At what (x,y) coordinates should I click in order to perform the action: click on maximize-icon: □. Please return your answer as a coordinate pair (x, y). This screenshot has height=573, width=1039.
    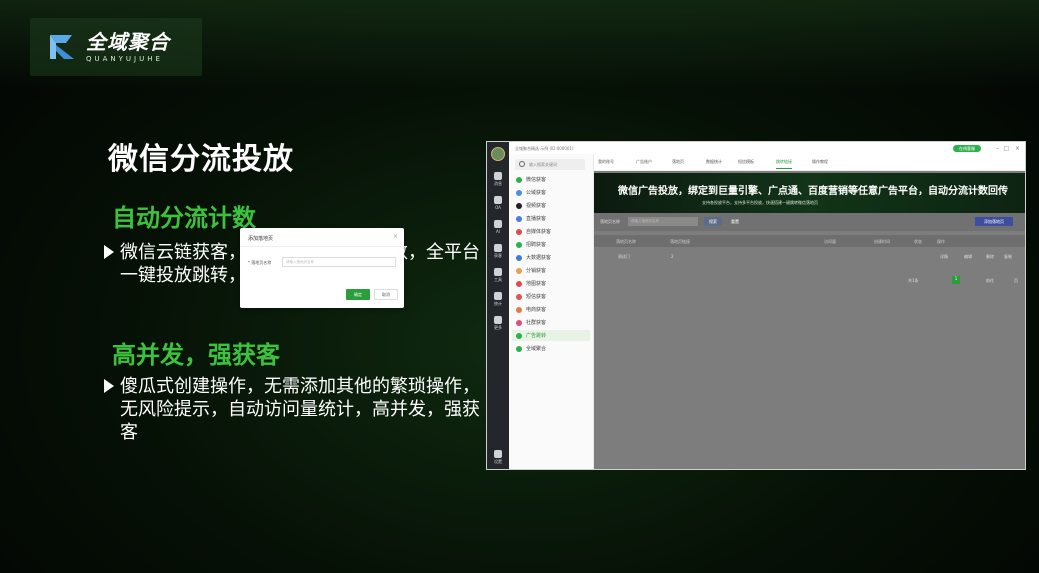
    Looking at the image, I should click on (1006, 148).